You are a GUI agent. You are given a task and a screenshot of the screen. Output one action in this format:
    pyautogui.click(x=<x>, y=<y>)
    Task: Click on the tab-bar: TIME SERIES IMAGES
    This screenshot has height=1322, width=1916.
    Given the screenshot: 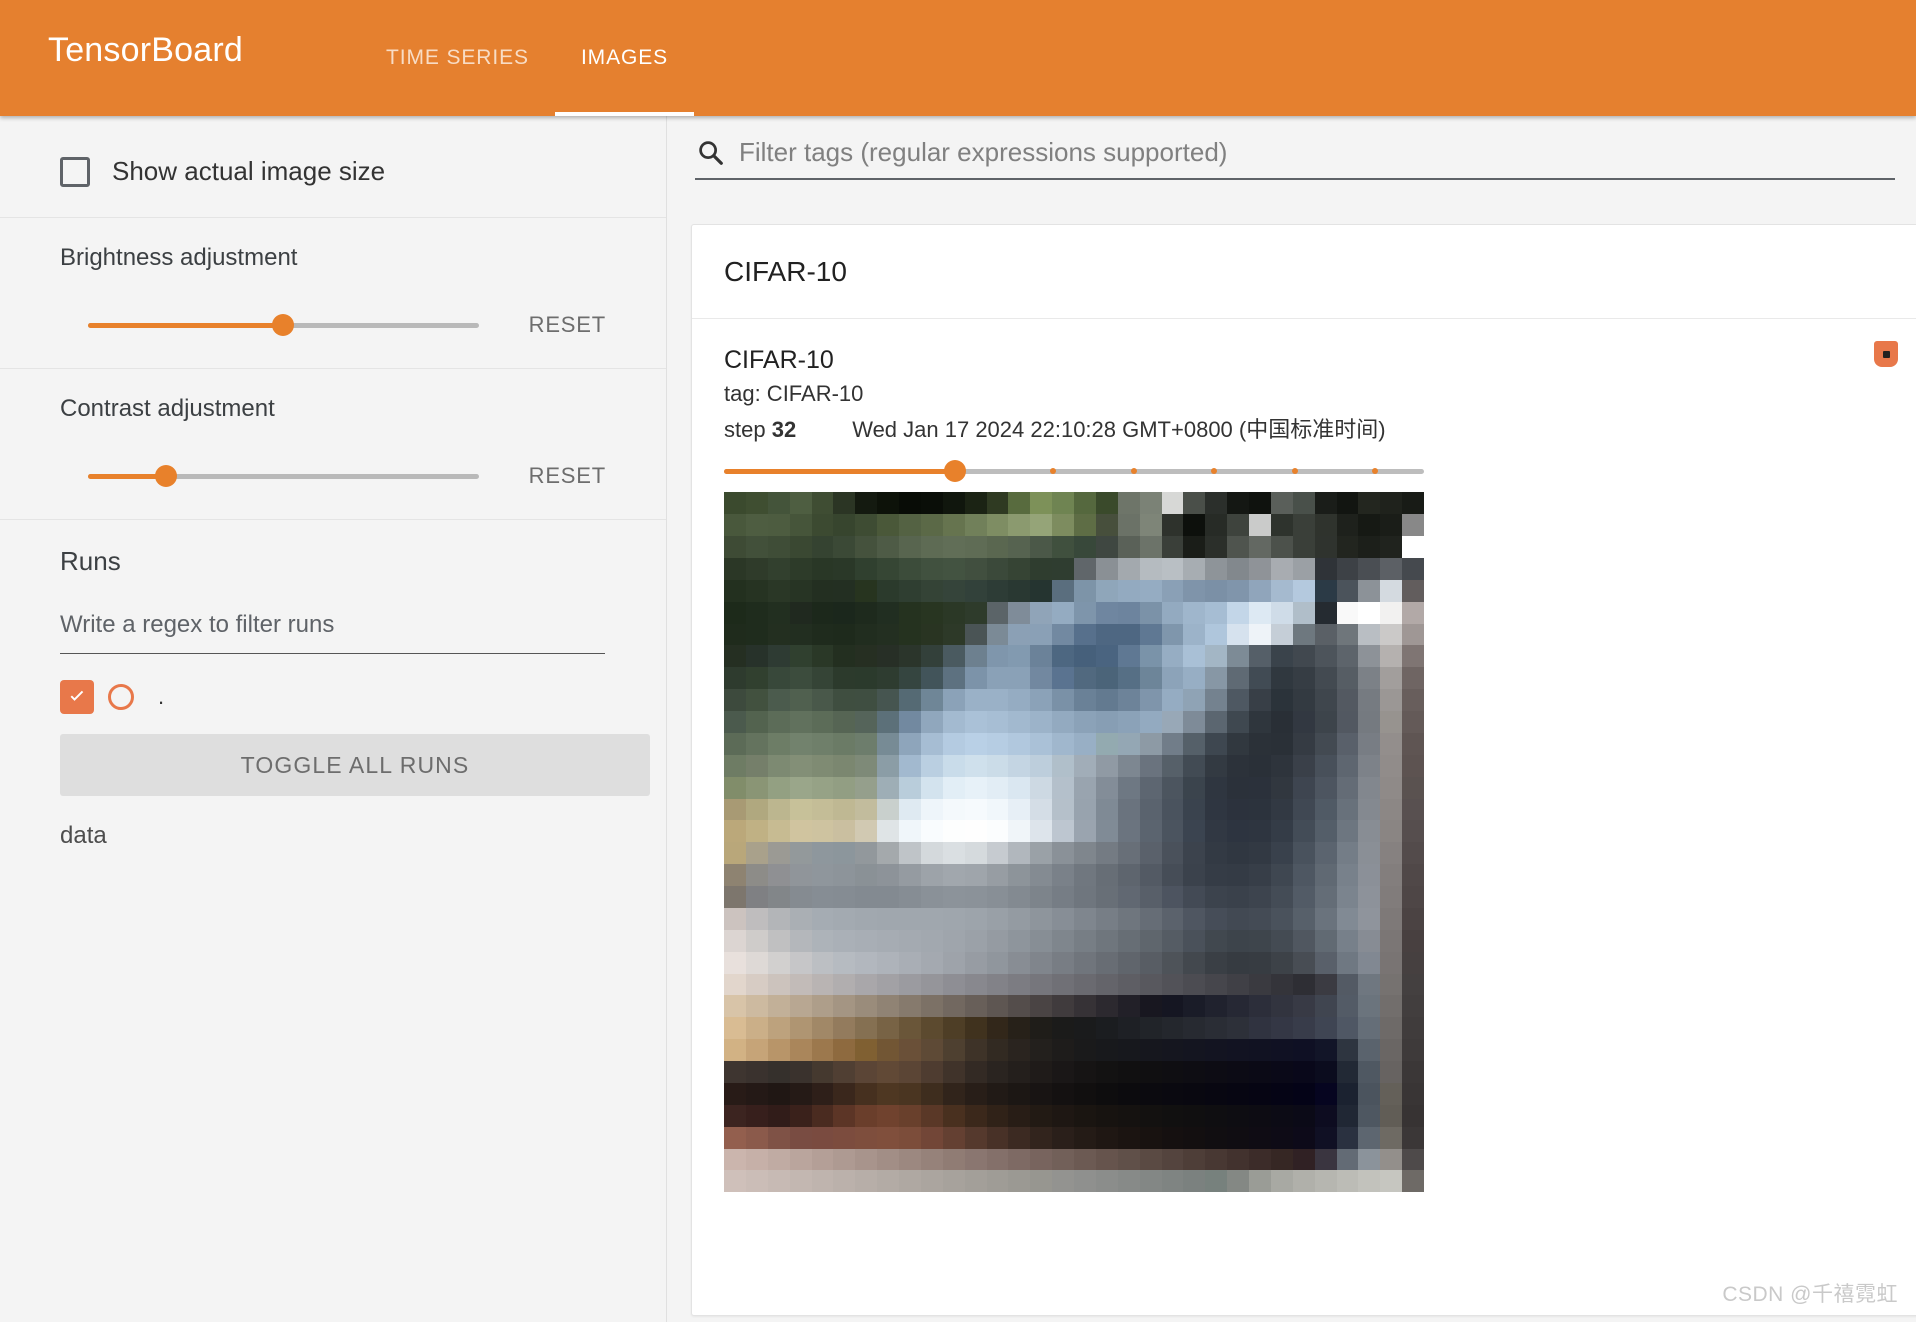 What is the action you would take?
    pyautogui.click(x=527, y=58)
    